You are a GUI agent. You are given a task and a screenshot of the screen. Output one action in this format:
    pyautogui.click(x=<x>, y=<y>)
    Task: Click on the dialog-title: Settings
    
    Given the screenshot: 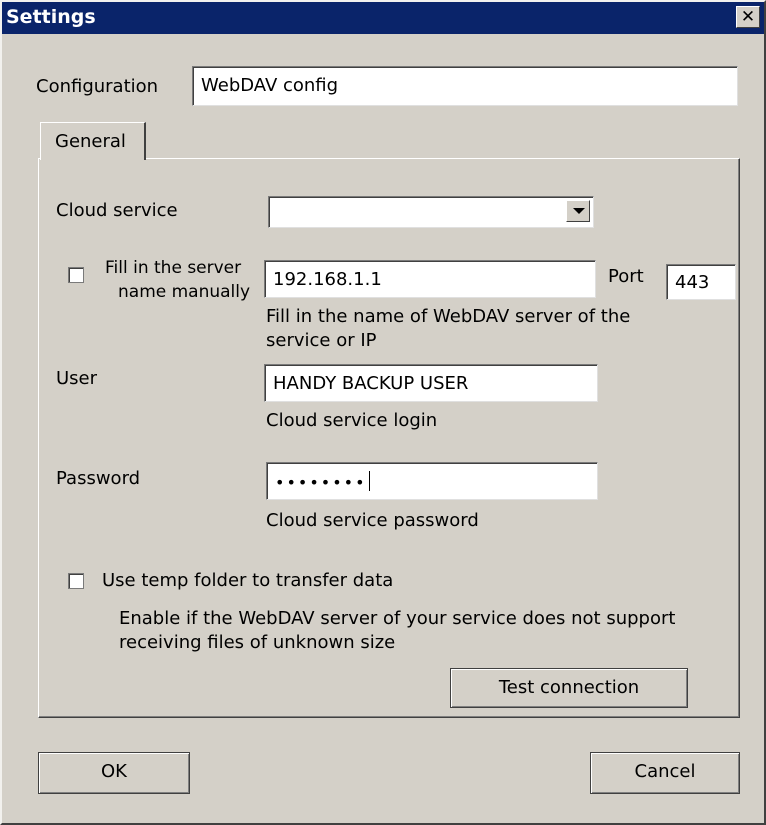 What is the action you would take?
    pyautogui.click(x=51, y=17)
    